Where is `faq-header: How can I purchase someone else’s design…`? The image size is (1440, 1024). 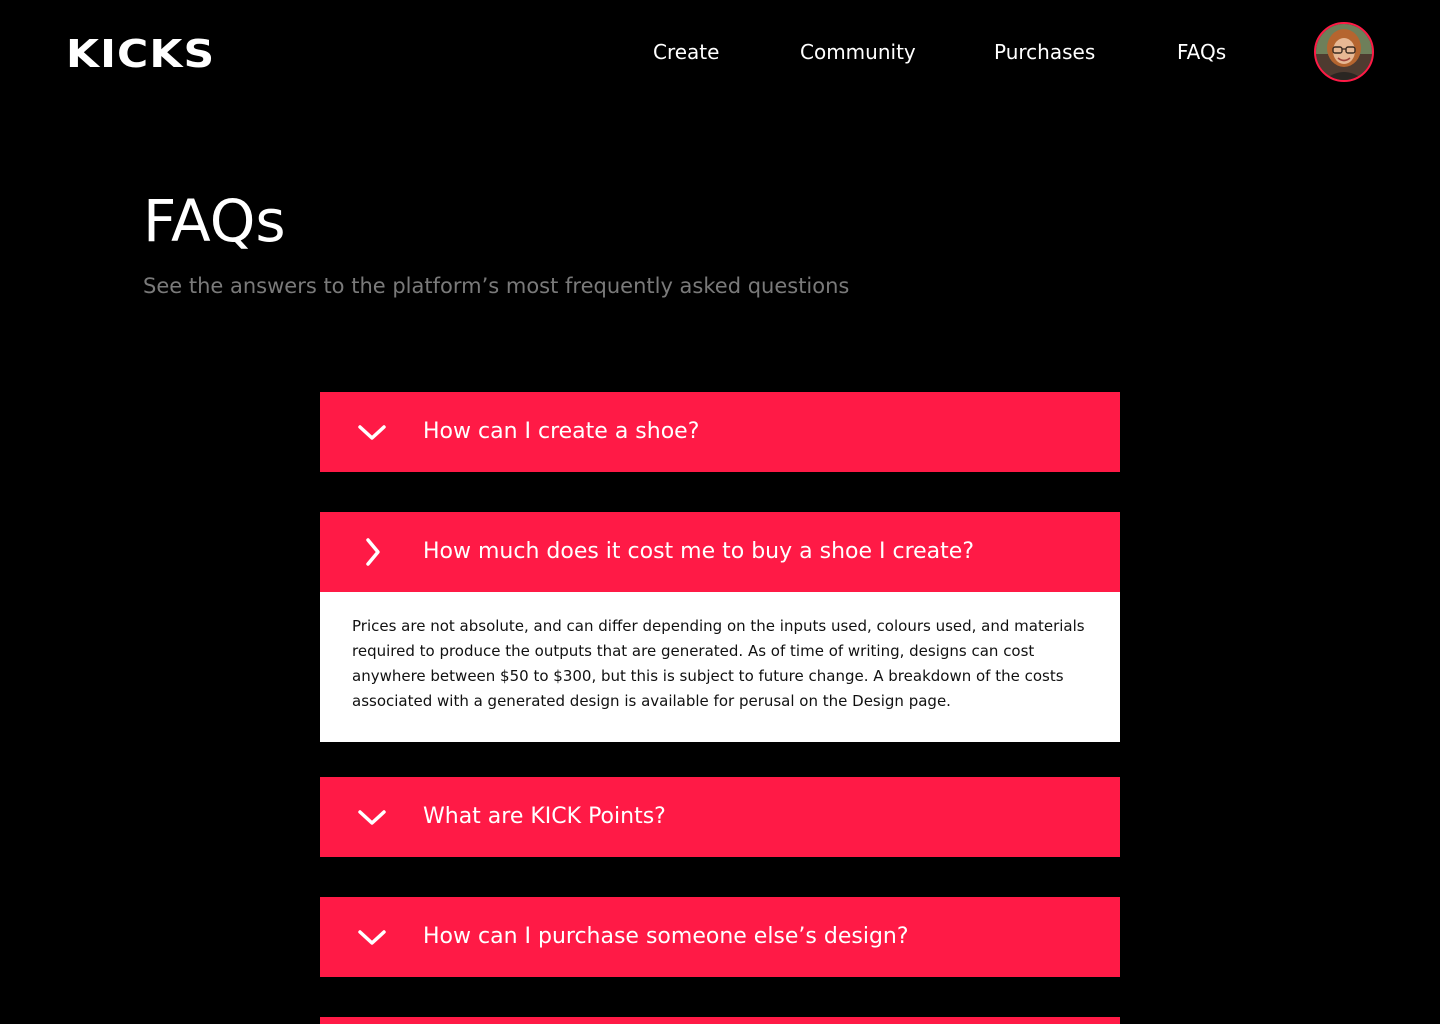 faq-header: How can I purchase someone else’s design… is located at coordinates (720, 937).